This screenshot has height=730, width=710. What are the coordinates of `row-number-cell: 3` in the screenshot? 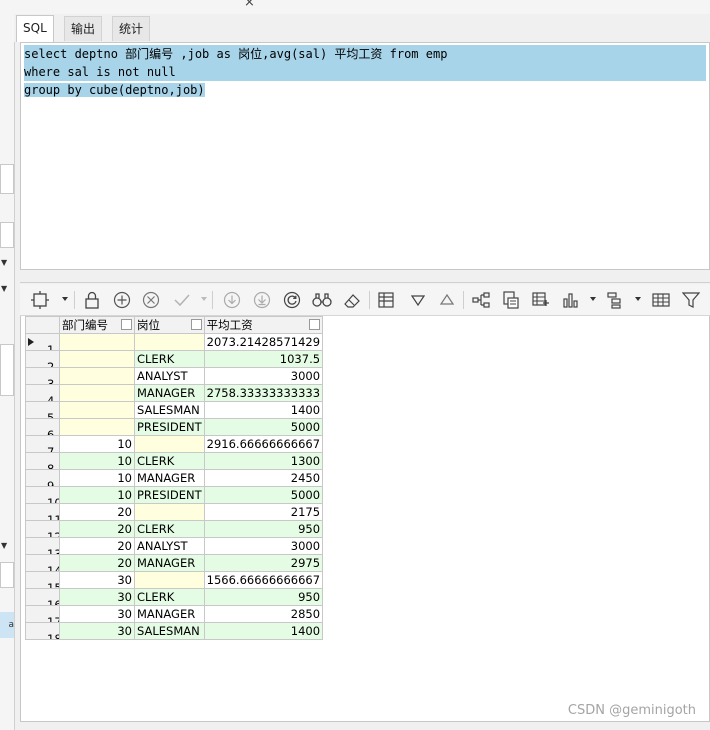 It's located at (42, 376).